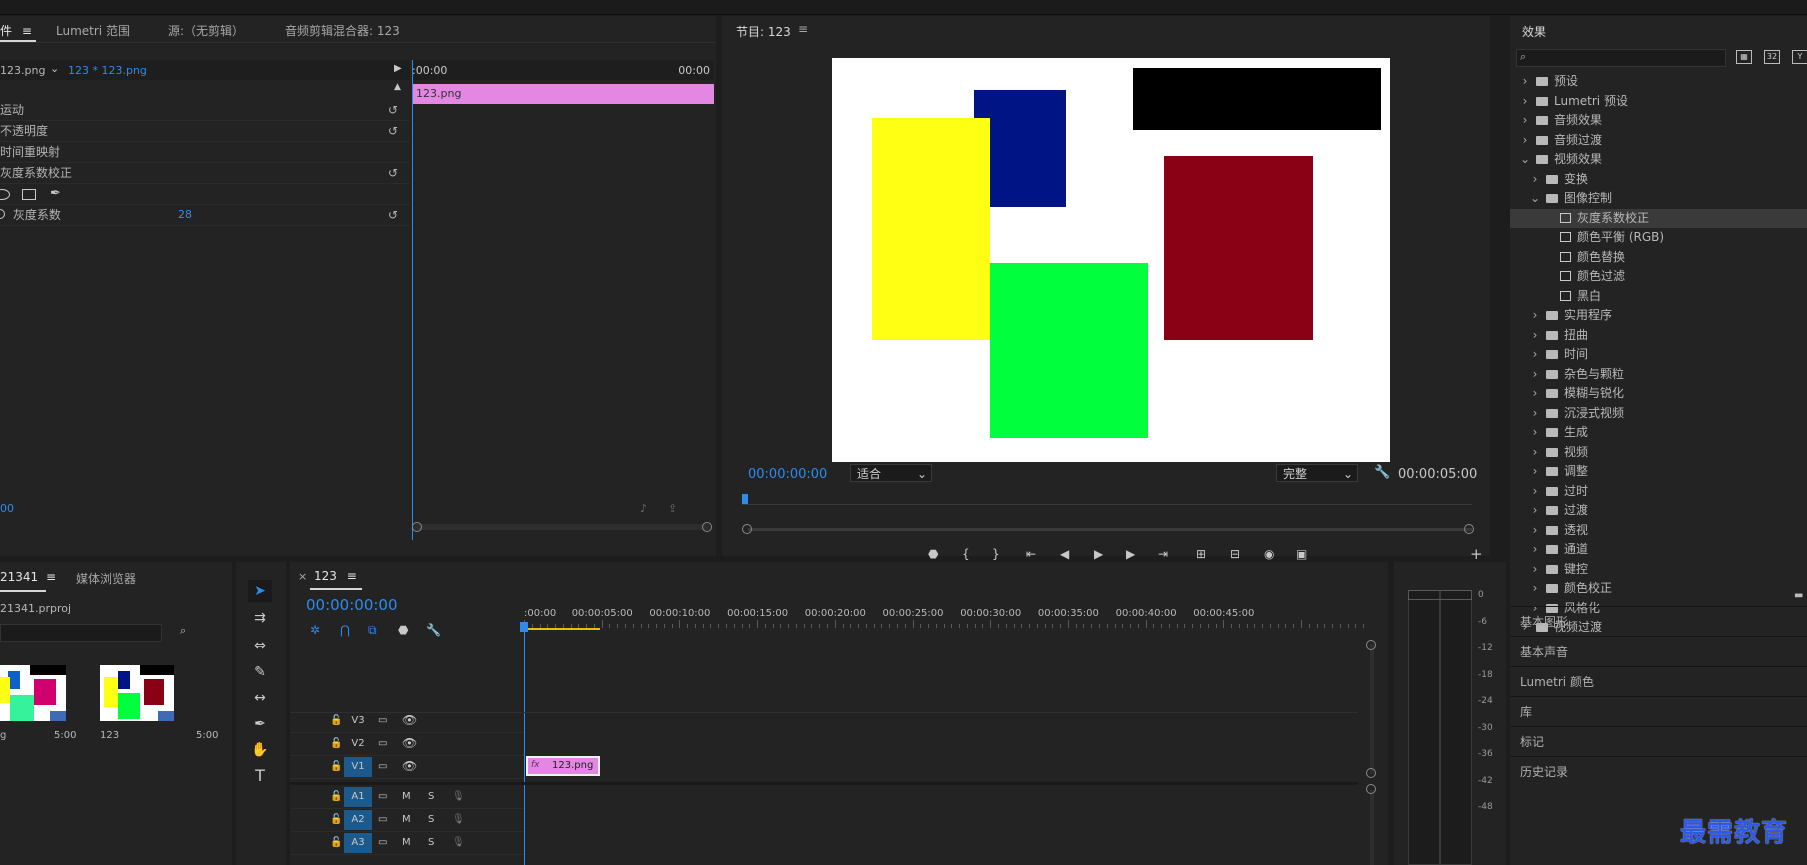 This screenshot has width=1807, height=865. I want to click on effects-tree-item: › 键控, so click(1658, 569).